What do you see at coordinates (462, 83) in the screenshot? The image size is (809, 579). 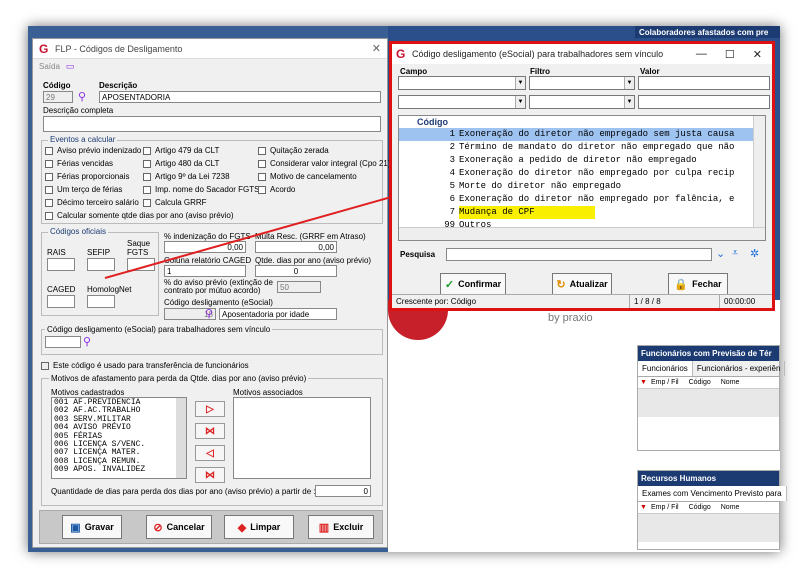 I see `campo-select-1: ▼` at bounding box center [462, 83].